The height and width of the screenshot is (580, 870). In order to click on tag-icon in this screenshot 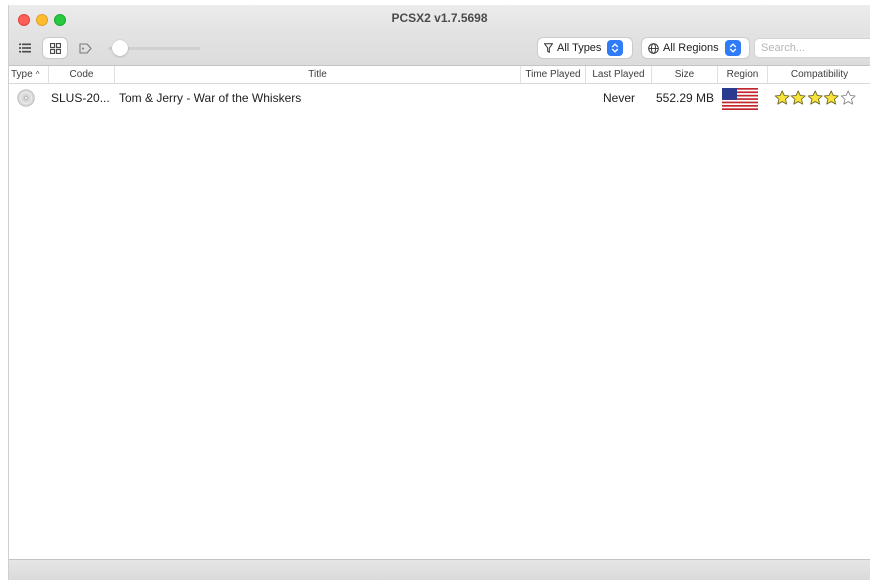, I will do `click(85, 48)`.